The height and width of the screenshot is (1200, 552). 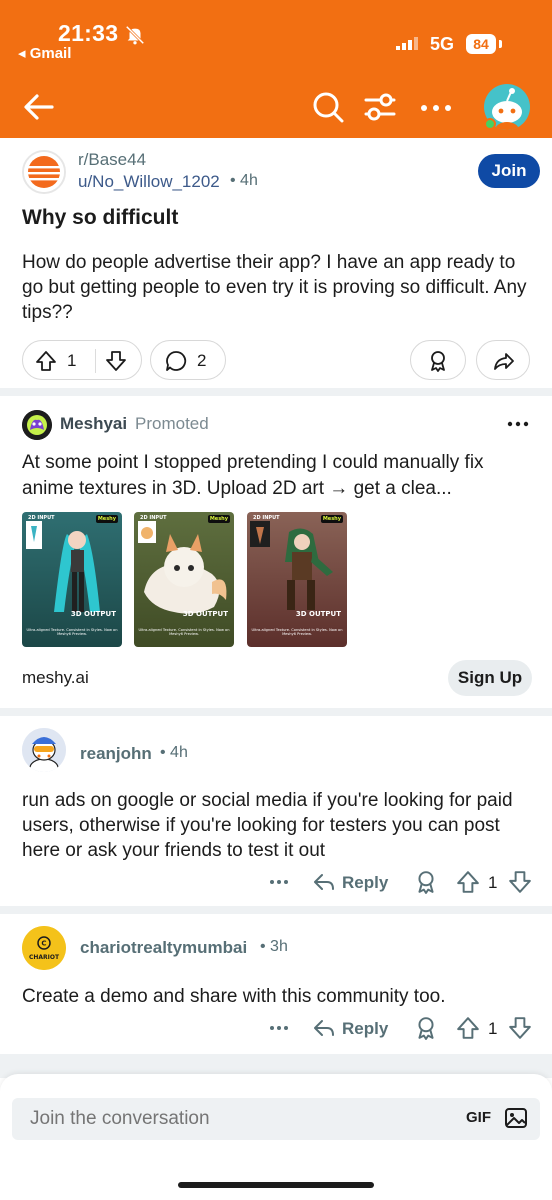 I want to click on vote-divider, so click(x=95, y=361).